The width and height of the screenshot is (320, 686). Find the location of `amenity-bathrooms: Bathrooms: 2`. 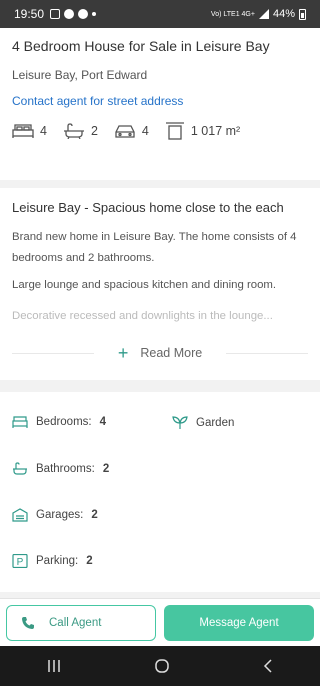

amenity-bathrooms: Bathrooms: 2 is located at coordinates (60, 469).